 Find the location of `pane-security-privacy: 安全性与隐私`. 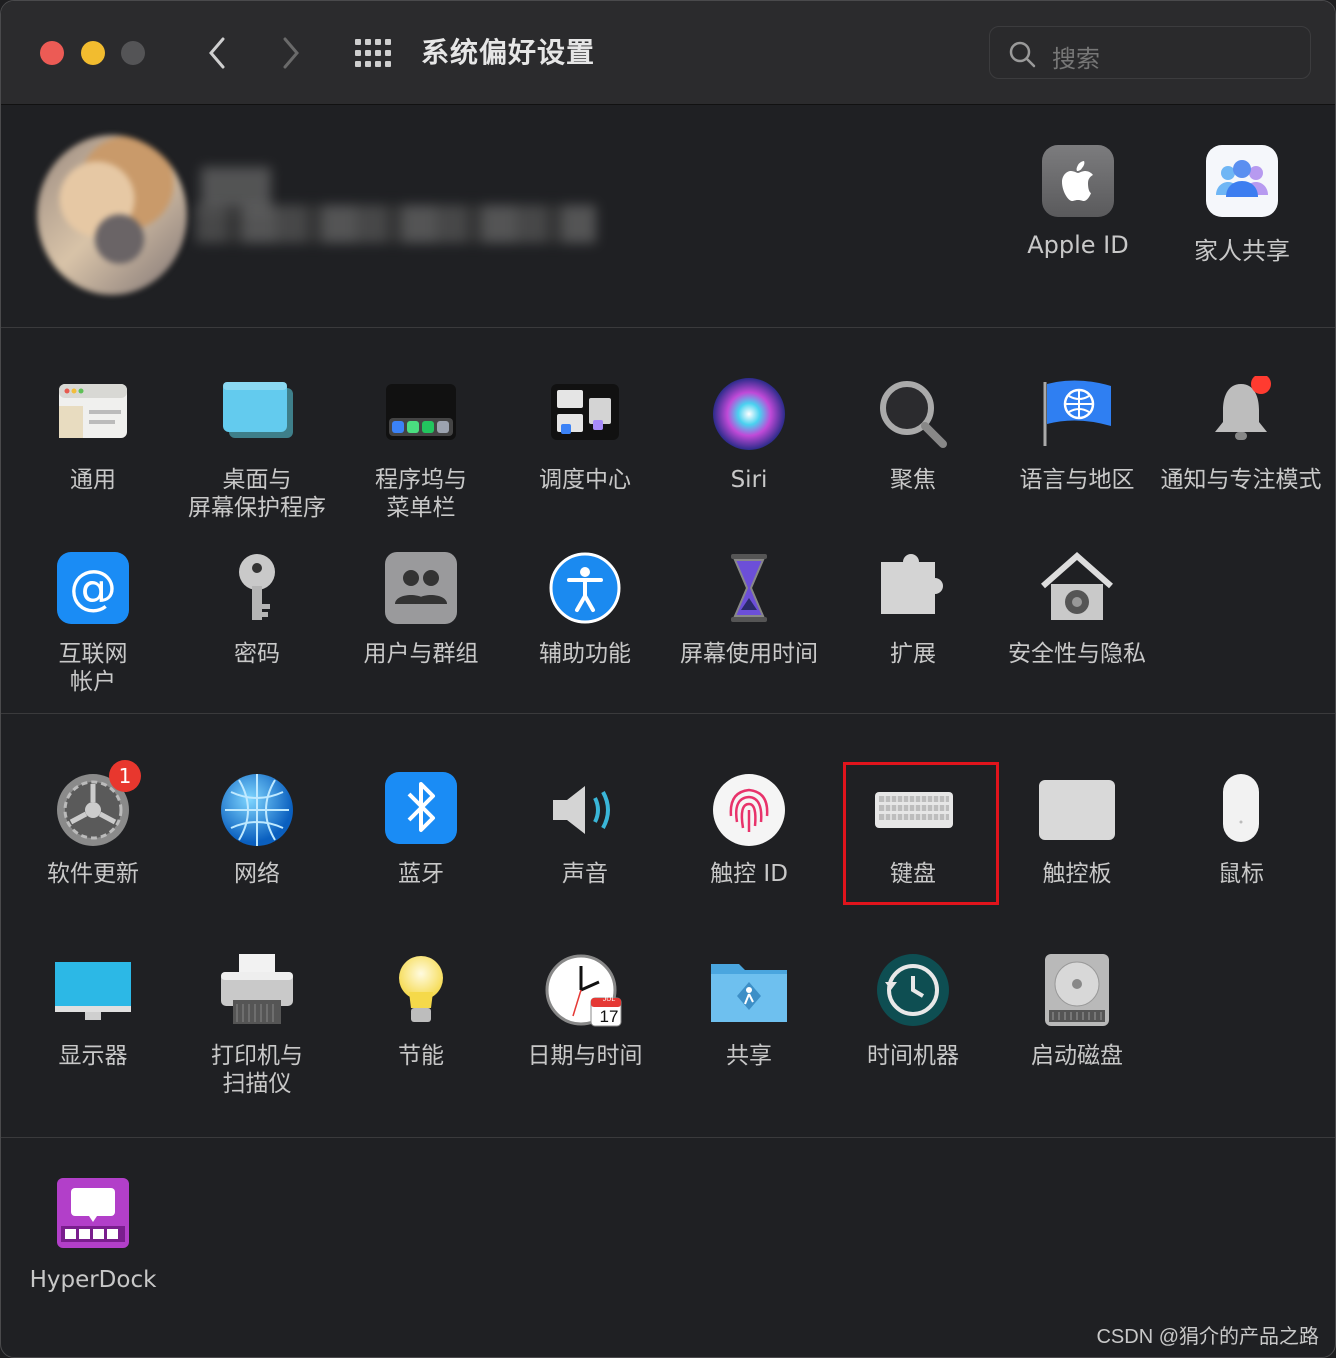

pane-security-privacy: 安全性与隐私 is located at coordinates (1077, 609).